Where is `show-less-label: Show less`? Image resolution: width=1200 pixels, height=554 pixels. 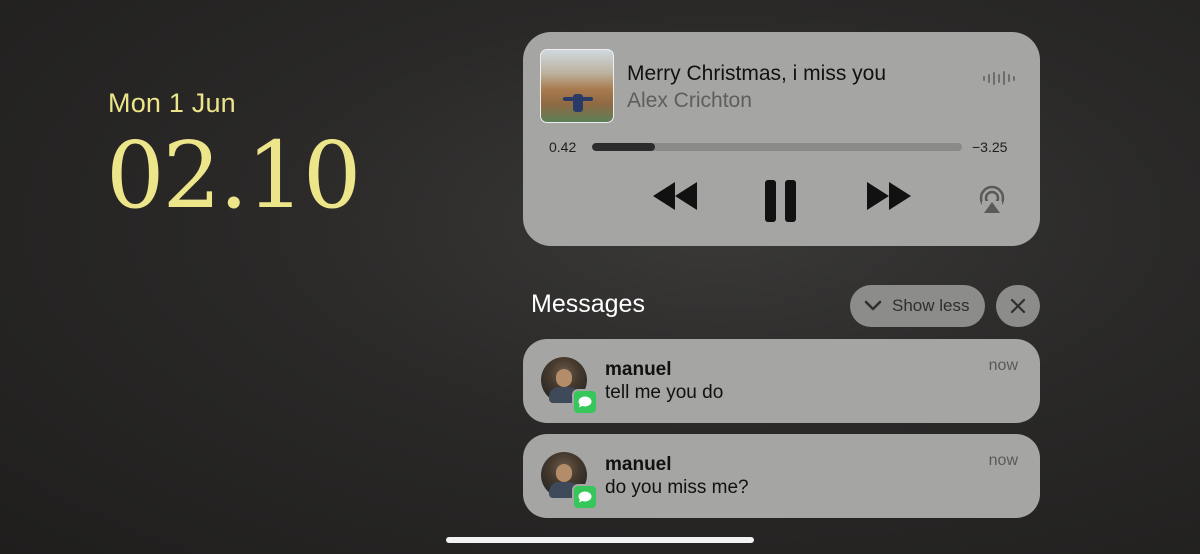 show-less-label: Show less is located at coordinates (931, 305).